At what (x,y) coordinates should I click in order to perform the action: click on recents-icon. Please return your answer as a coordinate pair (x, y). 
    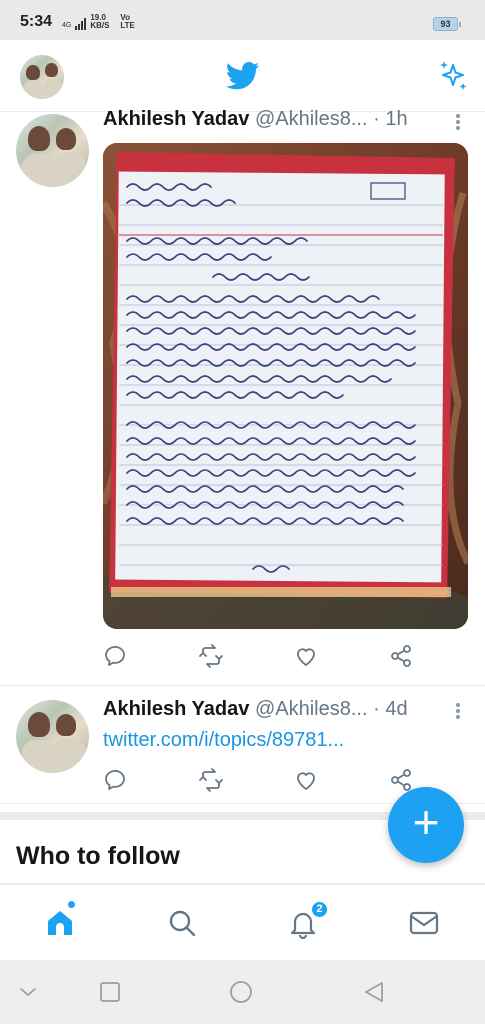
    Looking at the image, I should click on (110, 992).